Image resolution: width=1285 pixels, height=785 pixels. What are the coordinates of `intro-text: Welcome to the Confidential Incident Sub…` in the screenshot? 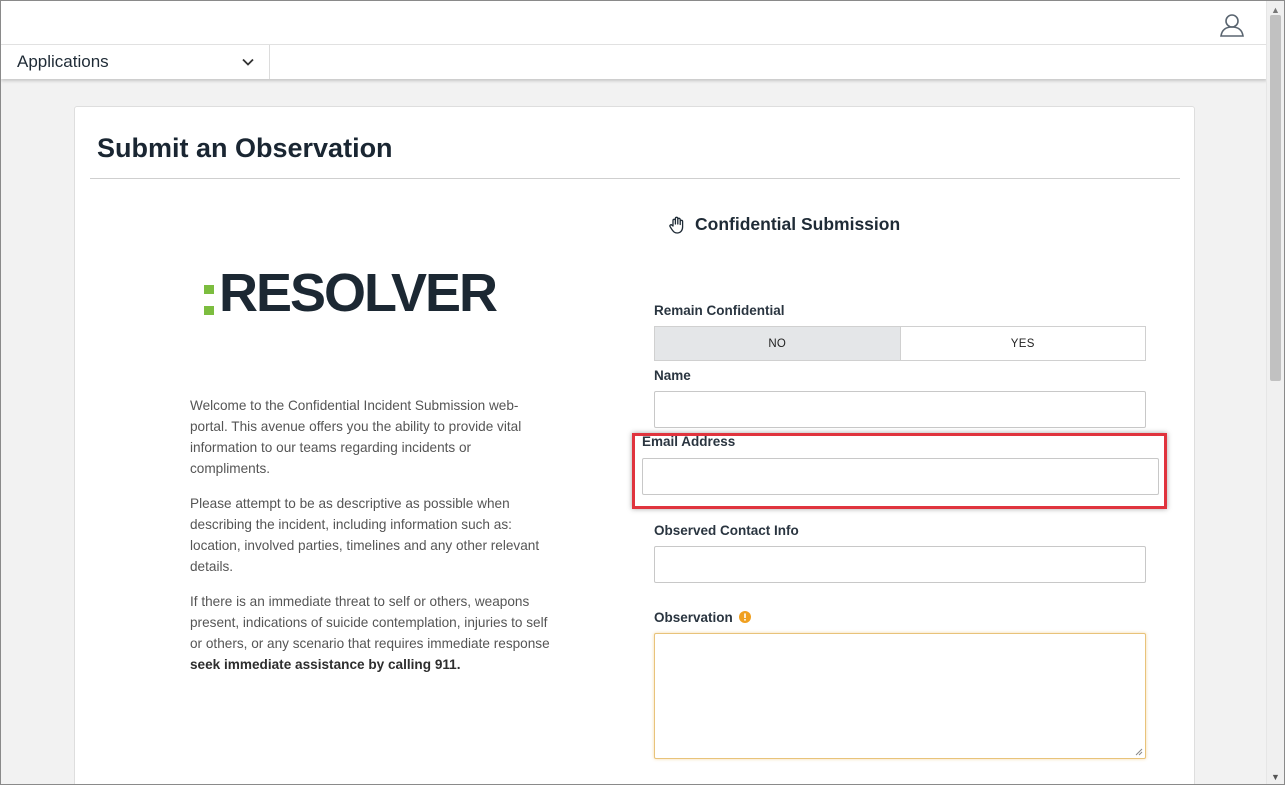 It's located at (370, 542).